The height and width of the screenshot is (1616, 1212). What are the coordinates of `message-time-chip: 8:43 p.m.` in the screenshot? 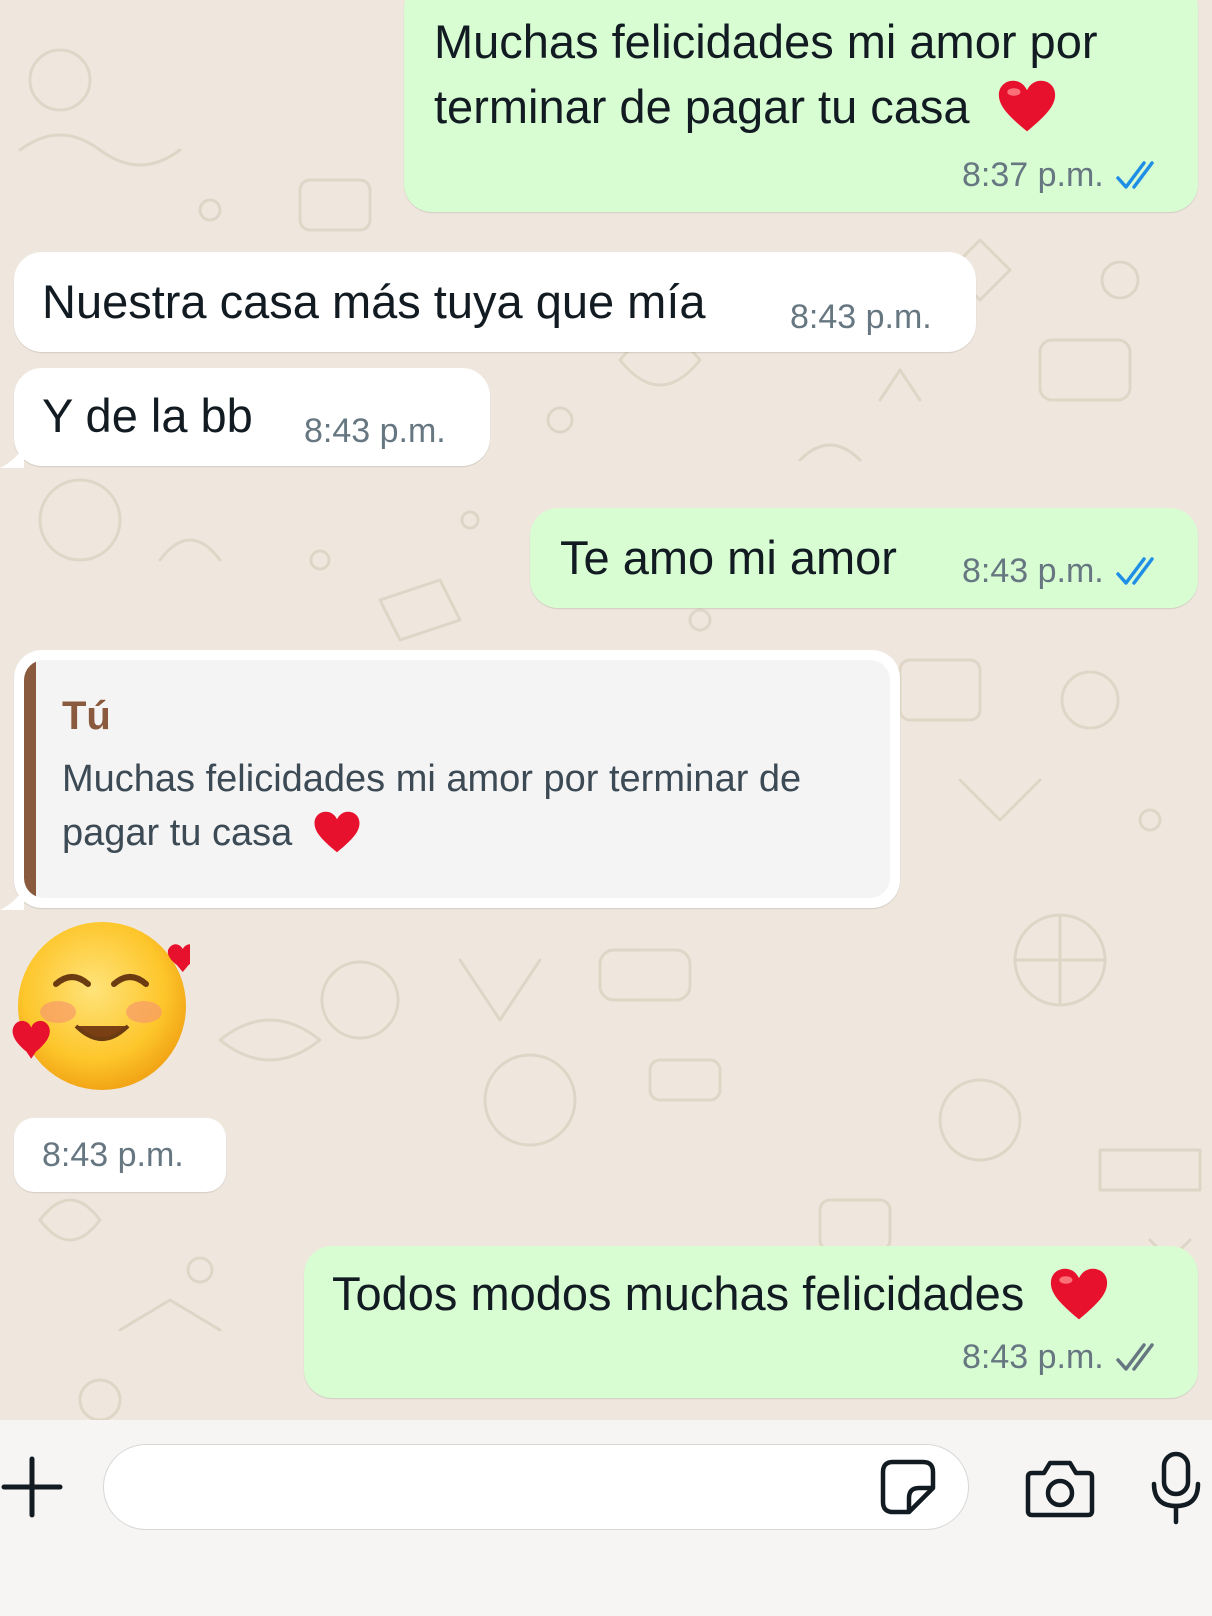 It's located at (120, 1155).